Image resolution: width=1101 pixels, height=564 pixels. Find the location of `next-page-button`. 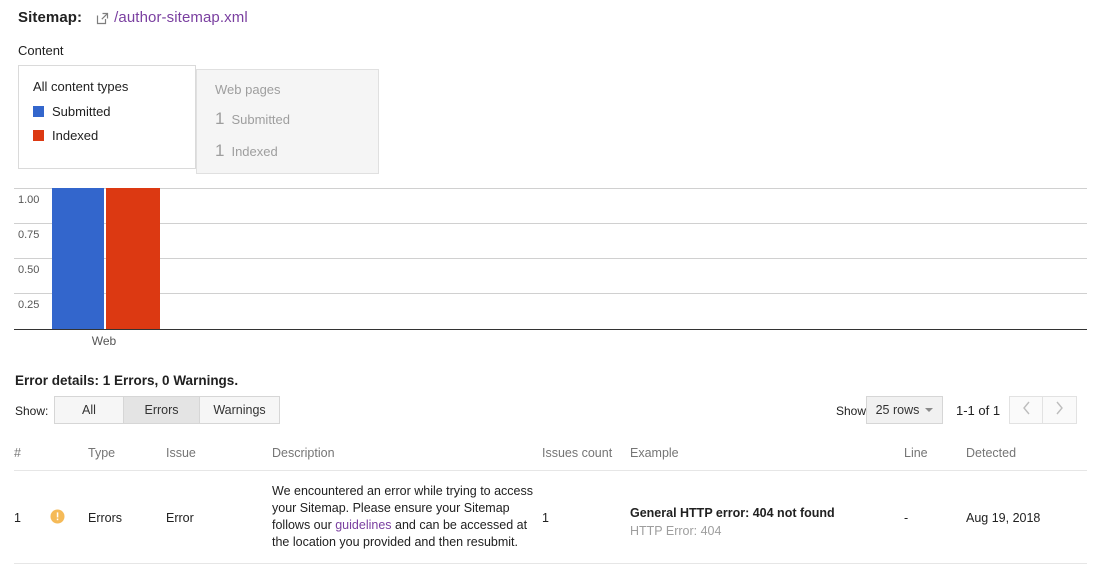

next-page-button is located at coordinates (1060, 410).